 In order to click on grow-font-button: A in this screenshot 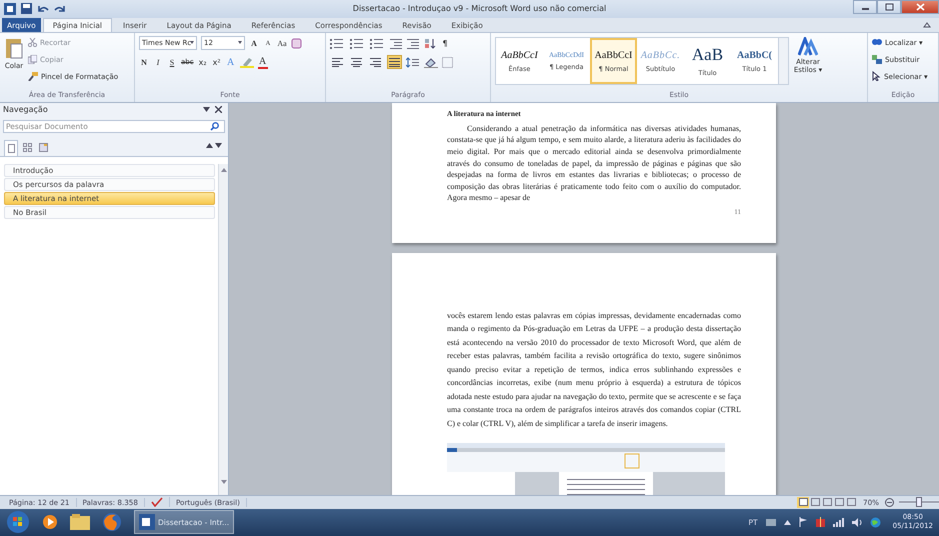, I will do `click(254, 43)`.